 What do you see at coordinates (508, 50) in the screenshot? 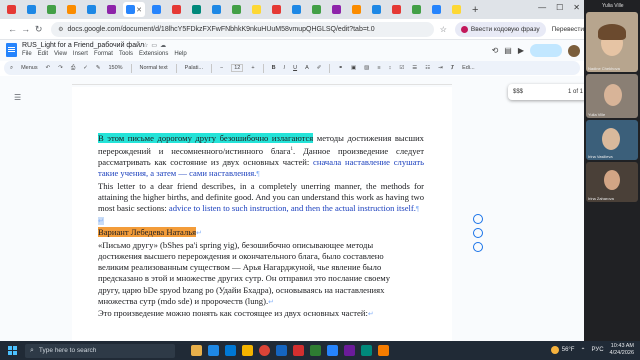
I see `comments-icon: ▤` at bounding box center [508, 50].